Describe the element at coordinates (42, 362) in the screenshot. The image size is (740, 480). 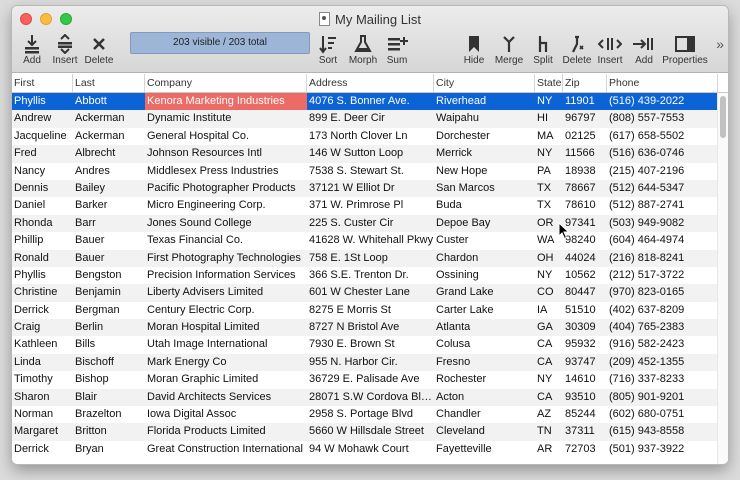
I see `cell-first: Linda` at that location.